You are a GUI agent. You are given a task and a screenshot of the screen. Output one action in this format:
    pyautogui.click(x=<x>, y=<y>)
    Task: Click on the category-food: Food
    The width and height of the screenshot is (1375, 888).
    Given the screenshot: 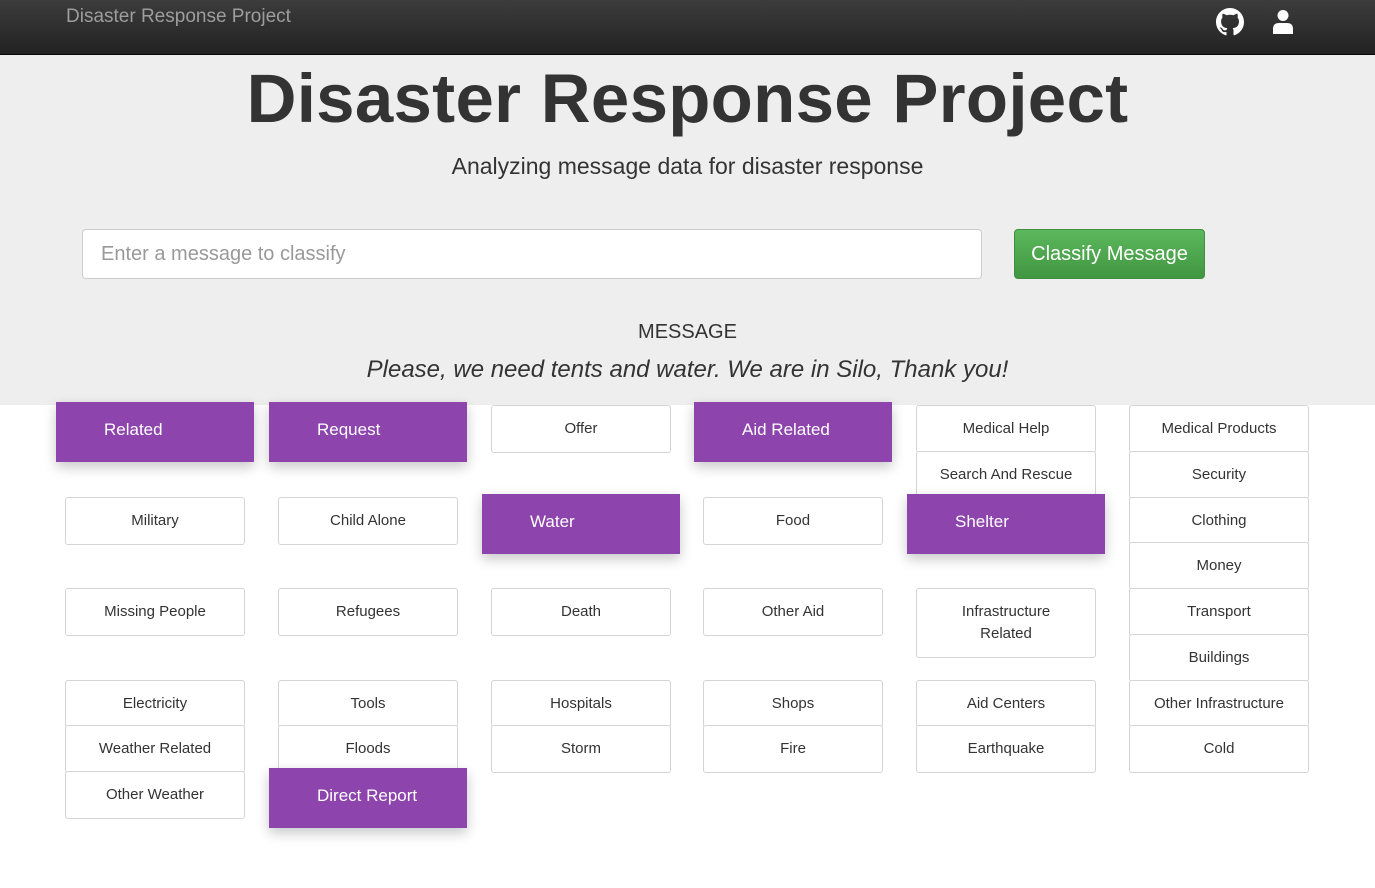 What is the action you would take?
    pyautogui.click(x=793, y=521)
    